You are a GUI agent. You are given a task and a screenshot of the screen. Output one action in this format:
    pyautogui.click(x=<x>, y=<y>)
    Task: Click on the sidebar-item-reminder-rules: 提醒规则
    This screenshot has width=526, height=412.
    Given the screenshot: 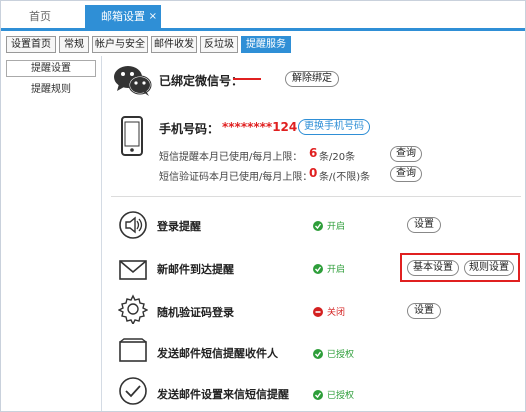 What is the action you would take?
    pyautogui.click(x=51, y=90)
    